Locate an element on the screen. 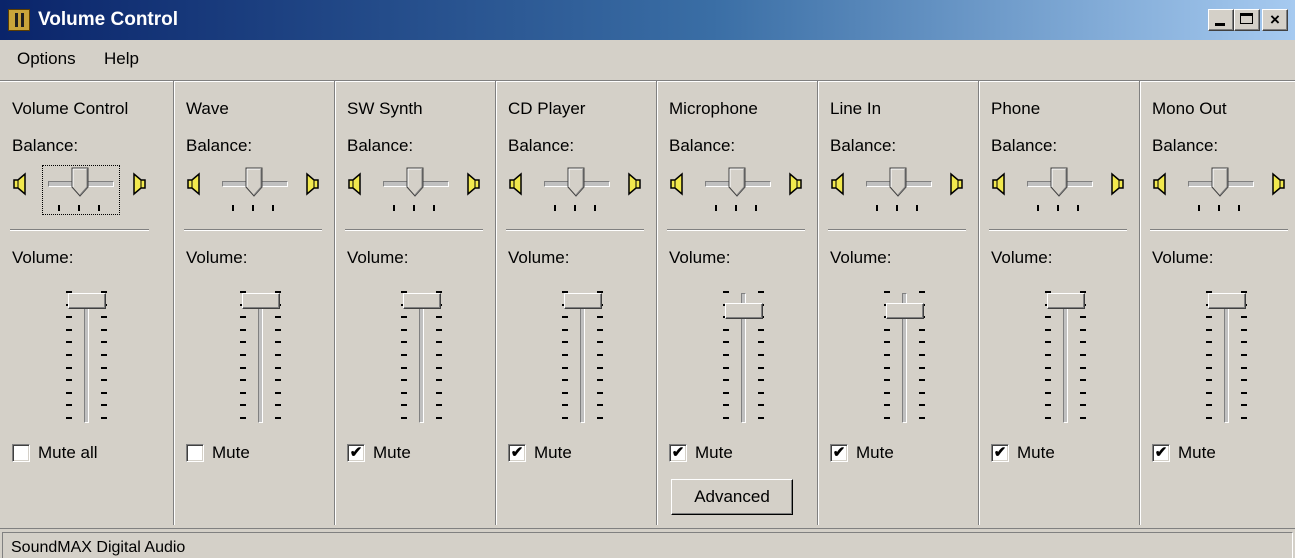 The width and height of the screenshot is (1295, 558). mute-label: Mute all is located at coordinates (68, 452).